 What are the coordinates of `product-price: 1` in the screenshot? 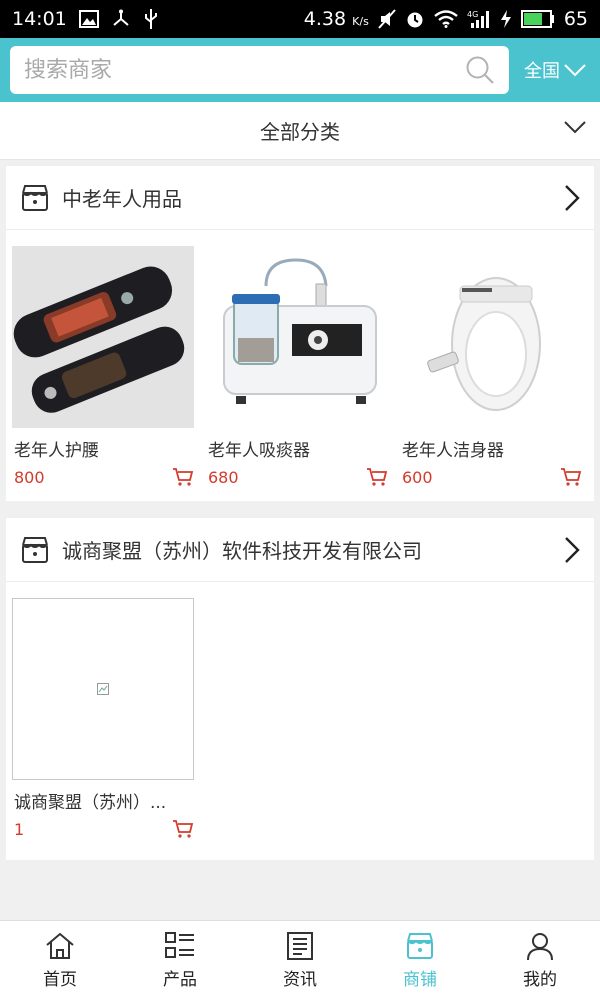 It's located at (19, 829).